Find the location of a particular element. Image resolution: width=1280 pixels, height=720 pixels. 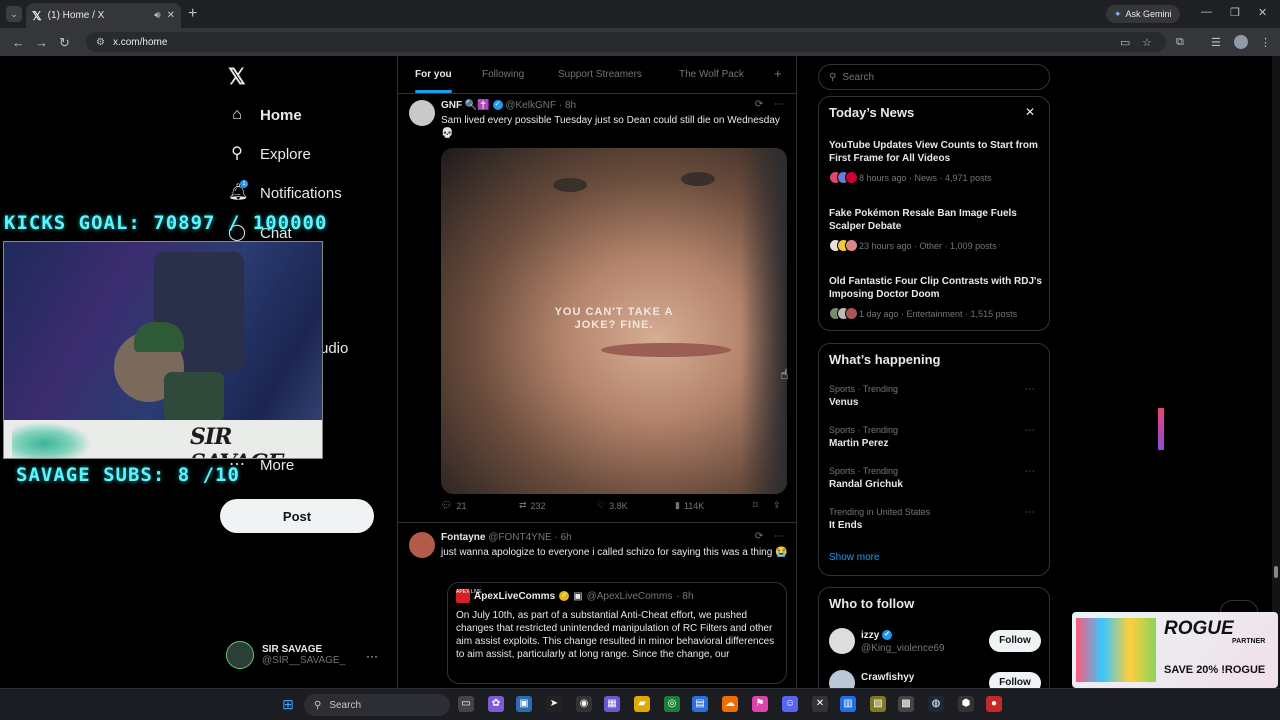

chrome-icon: ◎ is located at coordinates (672, 704).